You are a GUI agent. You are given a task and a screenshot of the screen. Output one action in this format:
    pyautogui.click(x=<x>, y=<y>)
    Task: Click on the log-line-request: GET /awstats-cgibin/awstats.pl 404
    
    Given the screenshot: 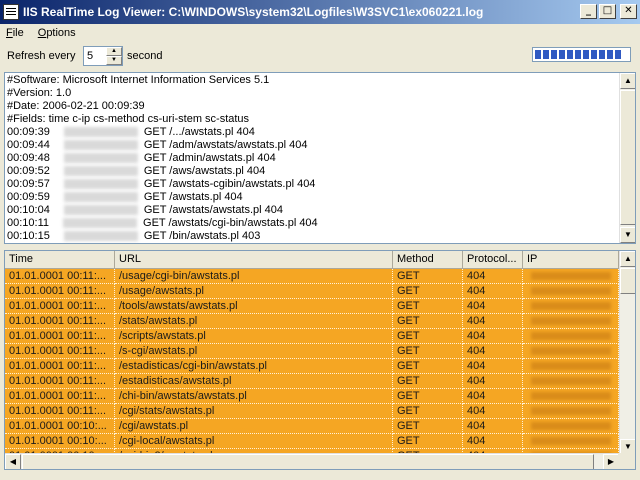 What is the action you would take?
    pyautogui.click(x=229, y=184)
    